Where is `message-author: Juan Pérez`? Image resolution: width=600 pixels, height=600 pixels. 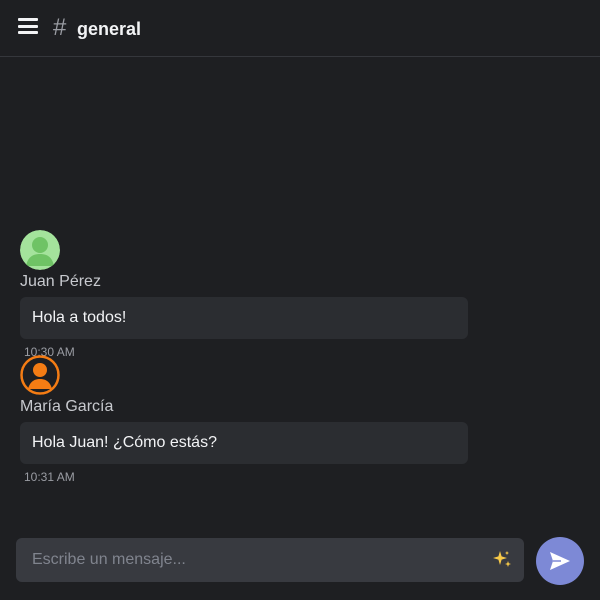 message-author: Juan Pérez is located at coordinates (244, 282).